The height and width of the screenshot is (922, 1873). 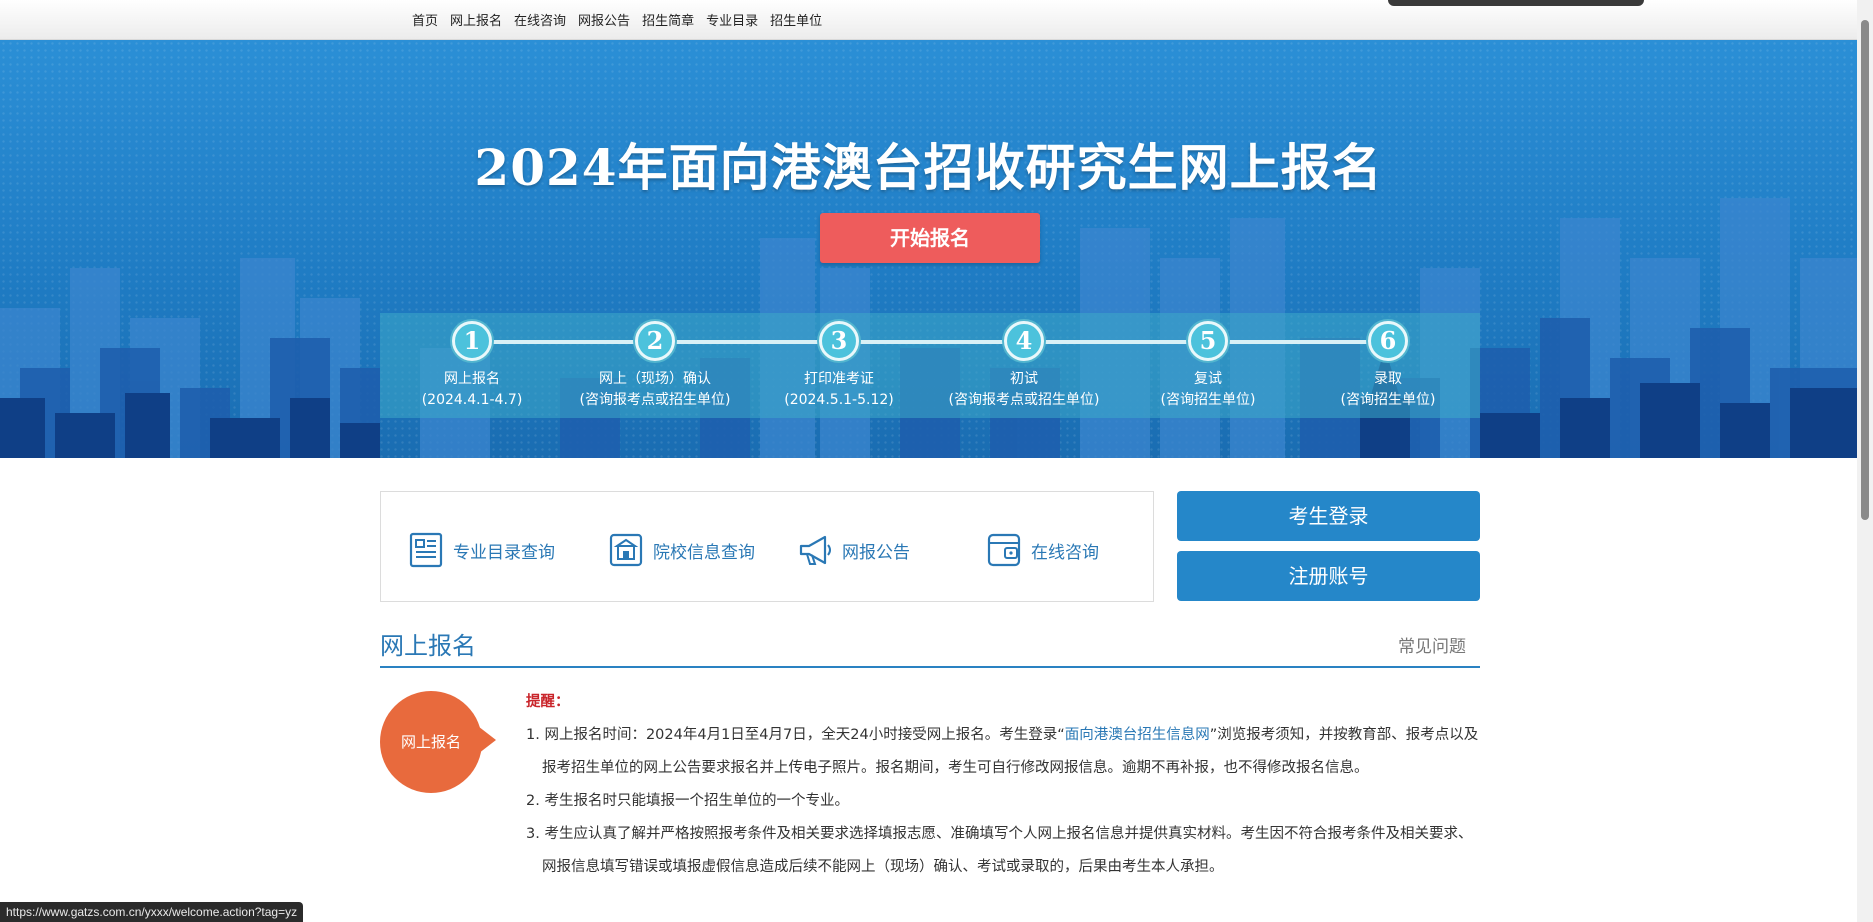 I want to click on step-4: 4 初试 (咨询报考点或招生单位), so click(x=1024, y=366).